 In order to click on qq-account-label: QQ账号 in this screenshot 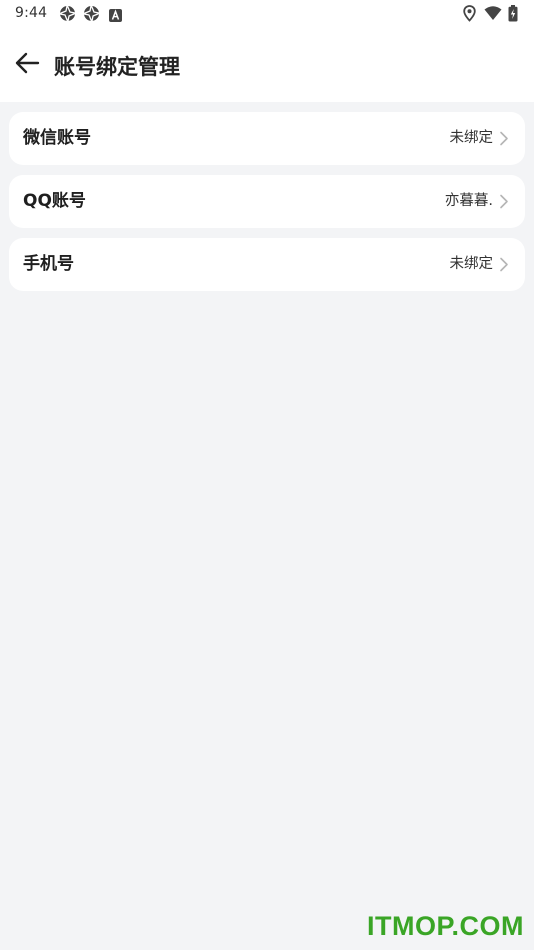, I will do `click(54, 201)`.